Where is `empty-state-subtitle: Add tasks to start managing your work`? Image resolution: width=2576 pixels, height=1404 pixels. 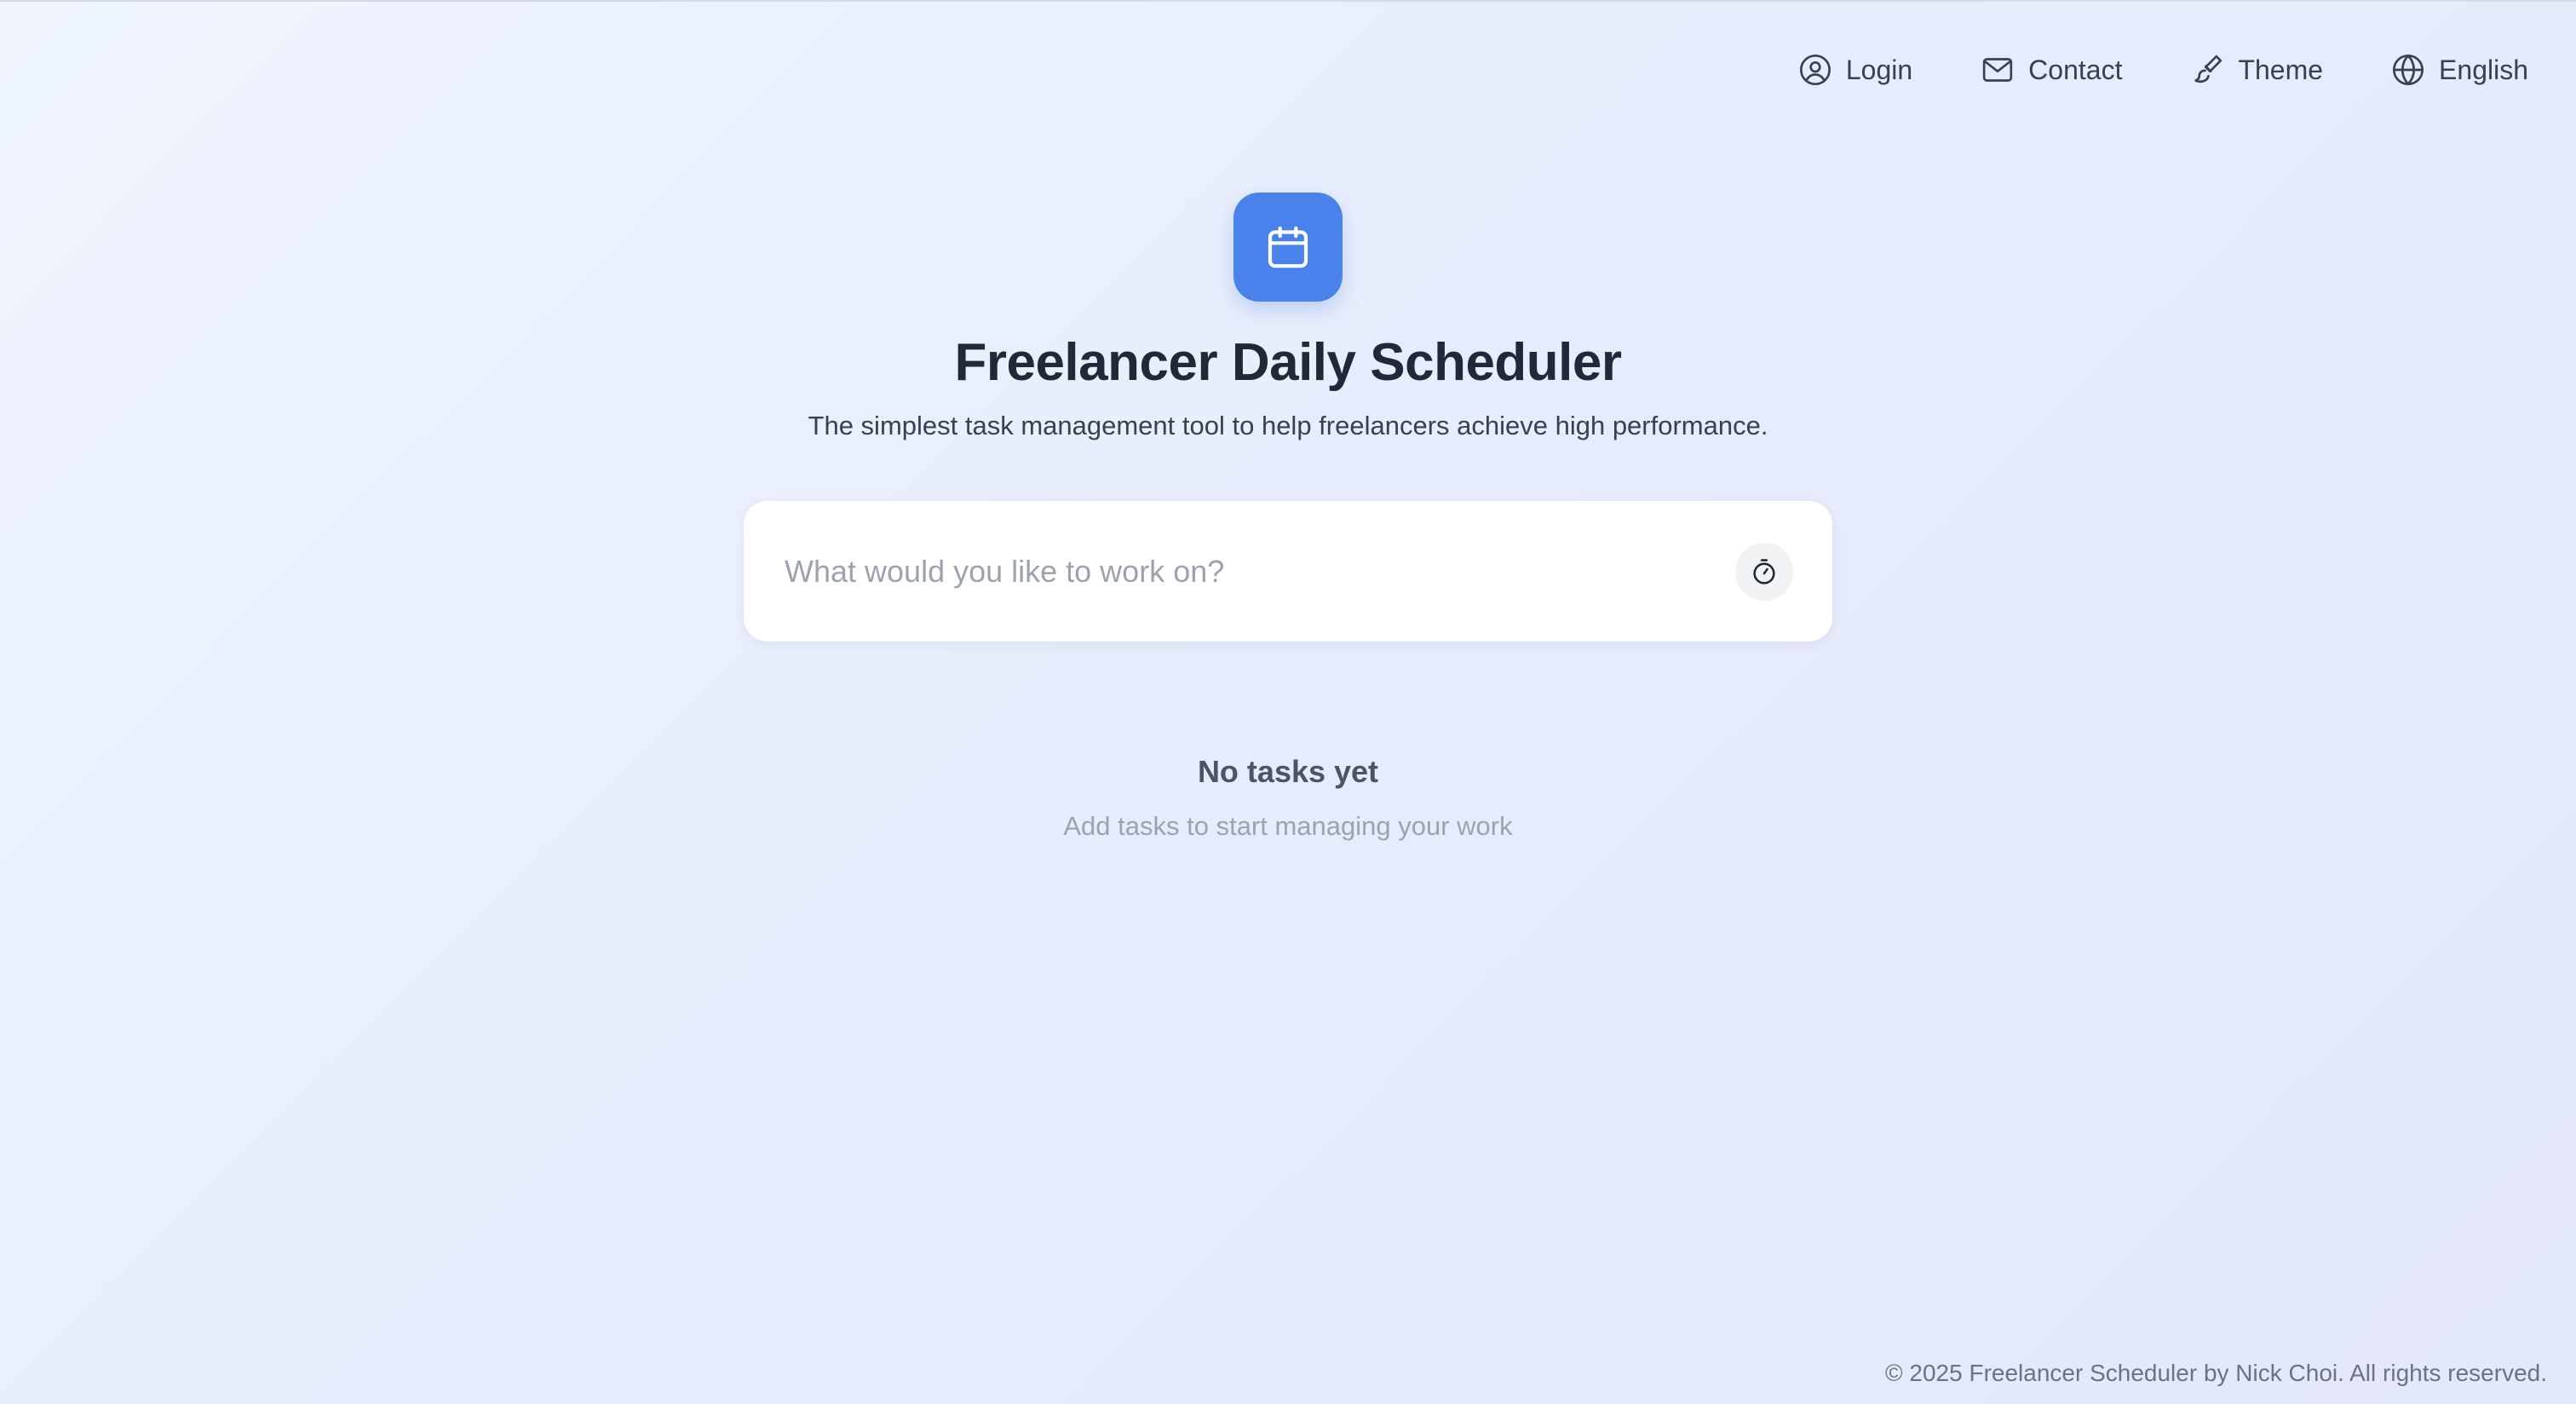
empty-state-subtitle: Add tasks to start managing your work is located at coordinates (1288, 826).